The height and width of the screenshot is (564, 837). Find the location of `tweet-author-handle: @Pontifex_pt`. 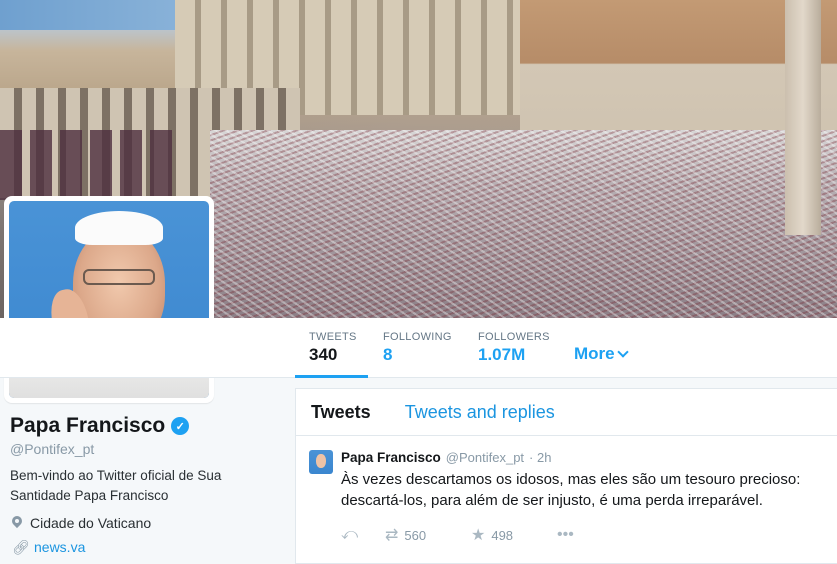

tweet-author-handle: @Pontifex_pt is located at coordinates (485, 457).